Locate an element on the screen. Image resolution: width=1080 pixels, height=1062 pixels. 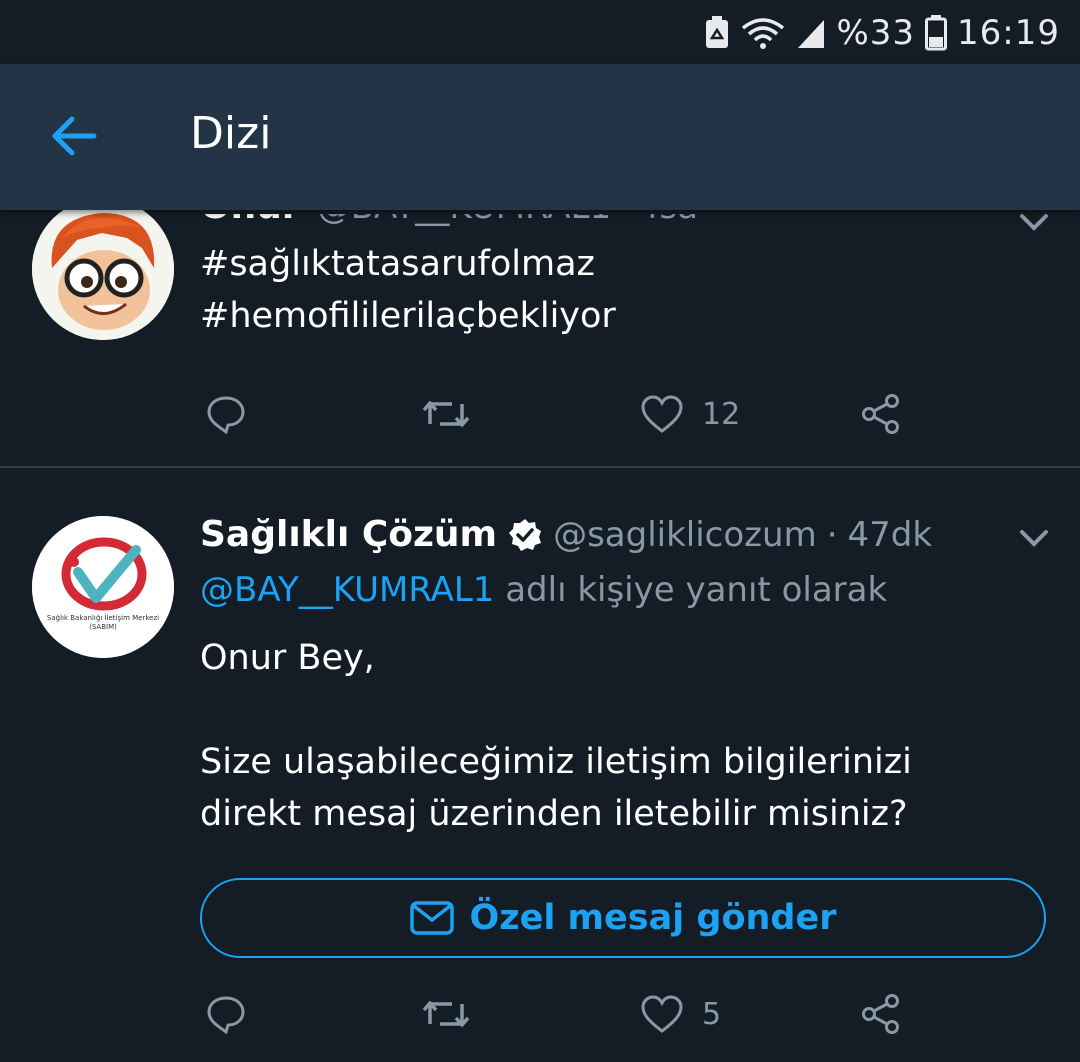
wifi-icon is located at coordinates (763, 33).